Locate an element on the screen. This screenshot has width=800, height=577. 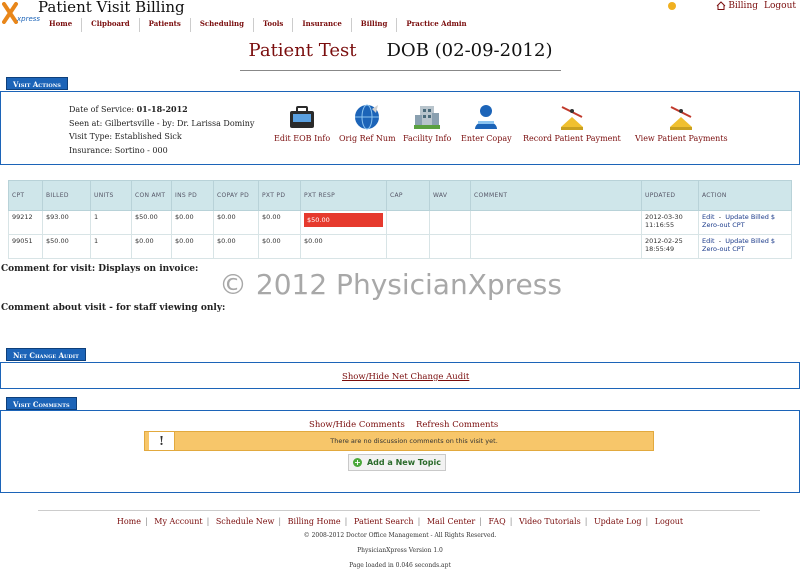
col-pxt-pd: PXT PD is located at coordinates (279, 195).